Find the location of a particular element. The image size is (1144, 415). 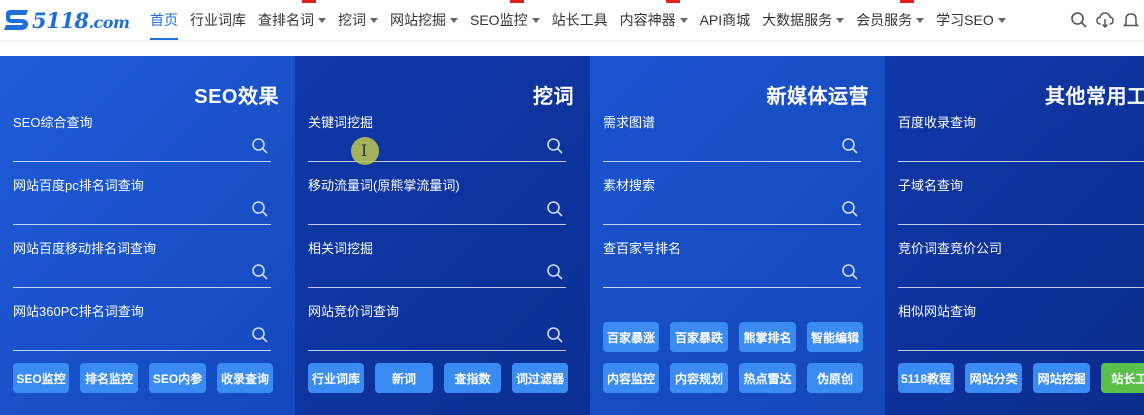

field-label: 素材搜索 is located at coordinates (629, 185).